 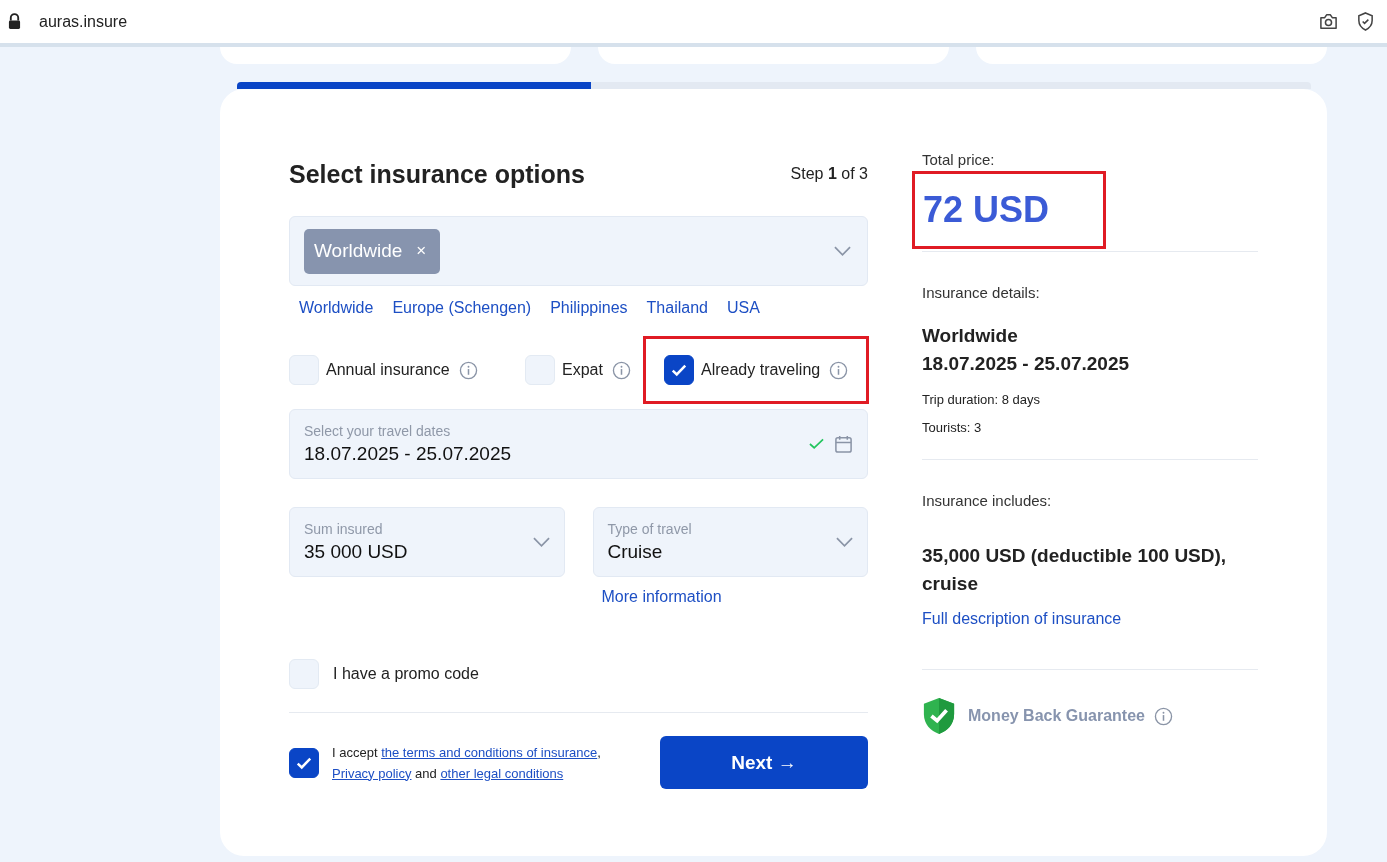 What do you see at coordinates (589, 308) in the screenshot?
I see `region-link: Philippines` at bounding box center [589, 308].